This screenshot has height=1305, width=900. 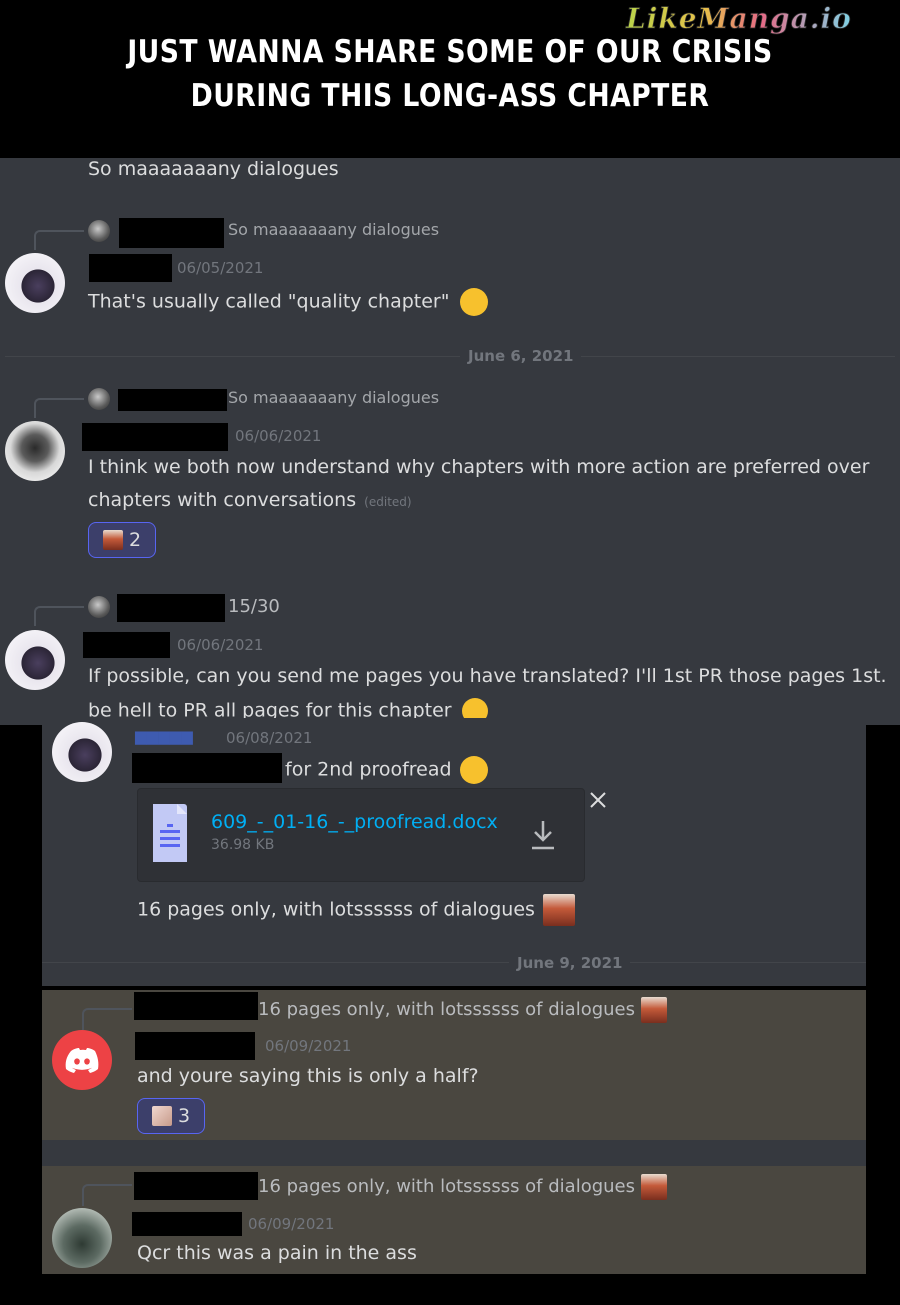 What do you see at coordinates (598, 802) in the screenshot?
I see `close-icon` at bounding box center [598, 802].